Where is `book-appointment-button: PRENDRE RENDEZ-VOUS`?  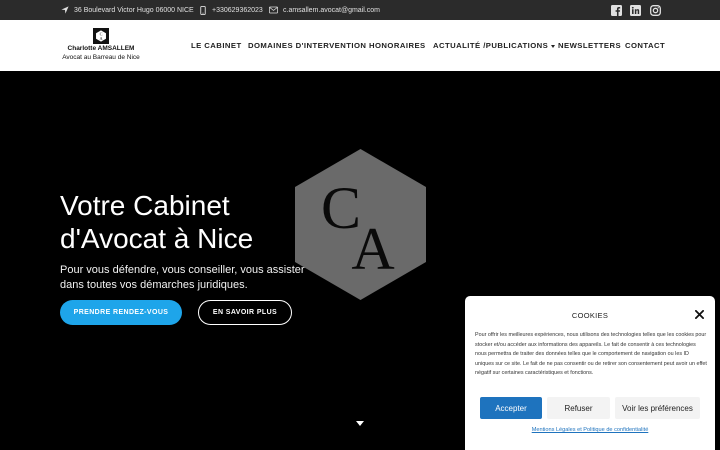 book-appointment-button: PRENDRE RENDEZ-VOUS is located at coordinates (121, 312).